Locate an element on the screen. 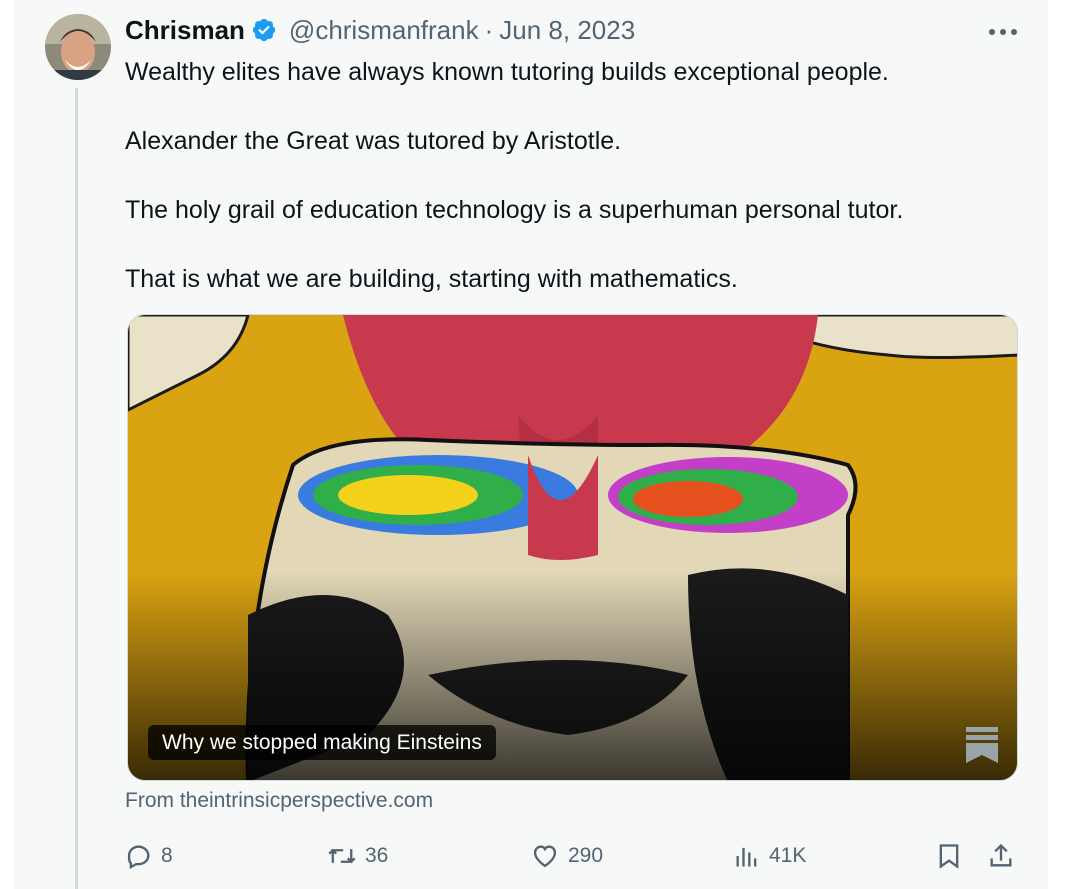  share-icon is located at coordinates (1001, 855).